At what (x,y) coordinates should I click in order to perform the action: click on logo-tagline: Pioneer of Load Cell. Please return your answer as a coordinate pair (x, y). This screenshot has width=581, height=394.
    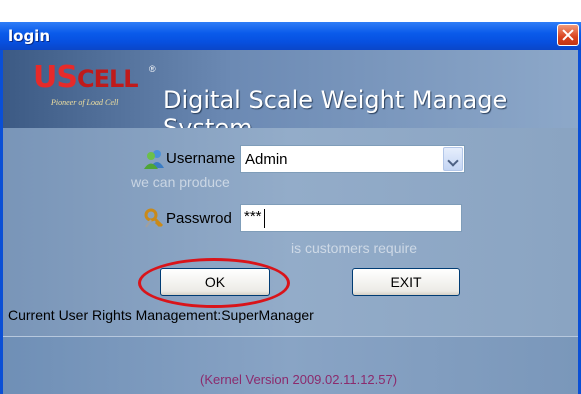
    Looking at the image, I should click on (85, 102).